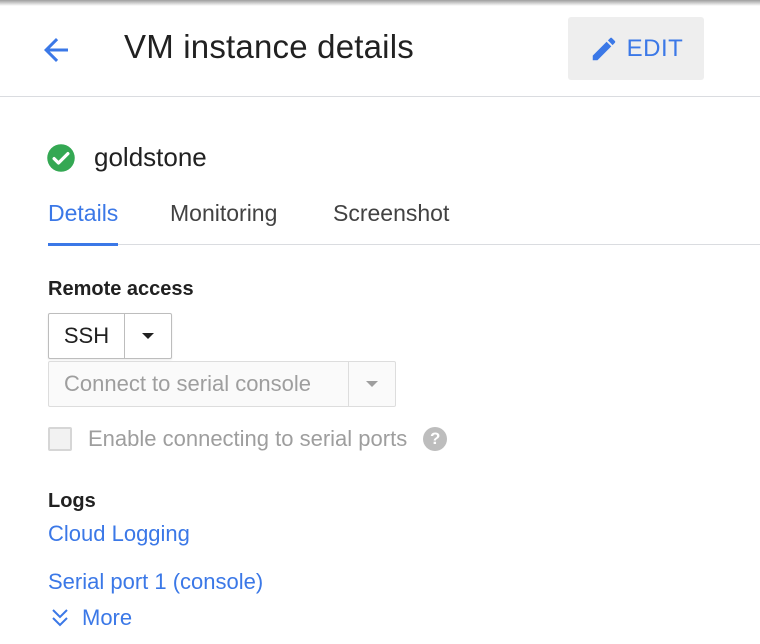 This screenshot has height=644, width=760. What do you see at coordinates (60, 439) in the screenshot?
I see `serial-ports-checkbox` at bounding box center [60, 439].